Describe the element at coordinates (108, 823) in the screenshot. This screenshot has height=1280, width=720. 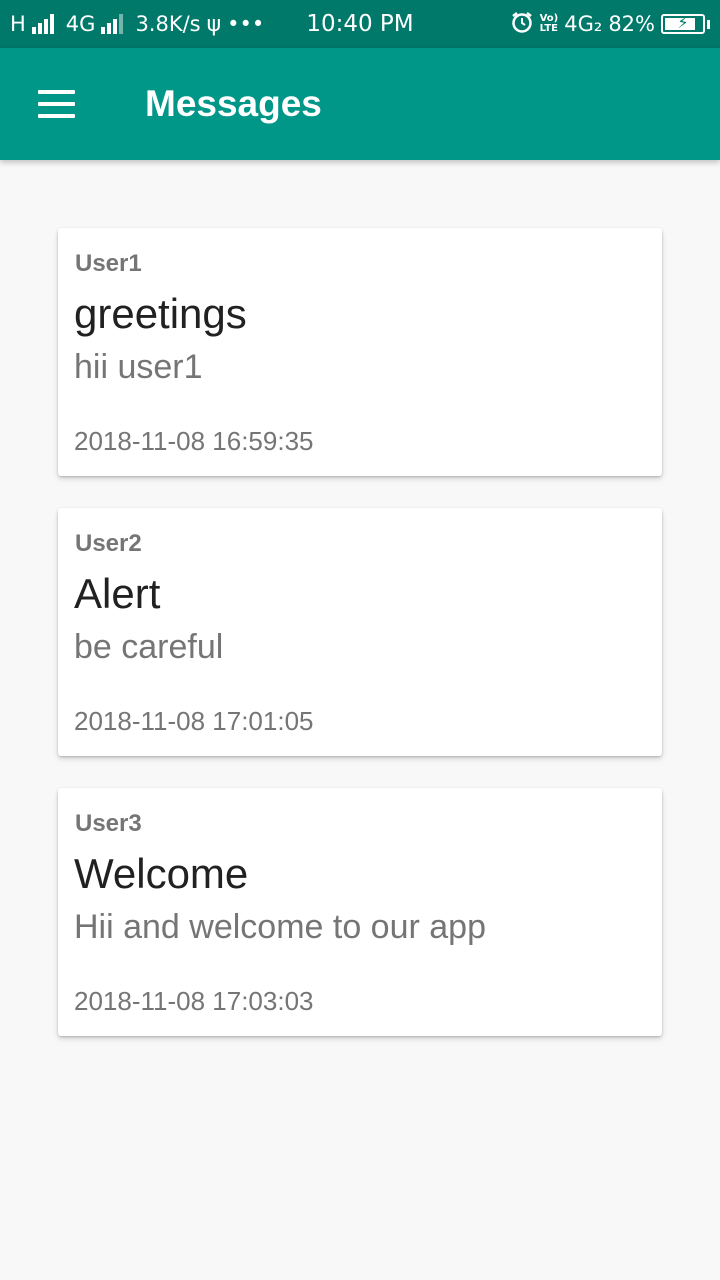
I see `message-sender: User3` at that location.